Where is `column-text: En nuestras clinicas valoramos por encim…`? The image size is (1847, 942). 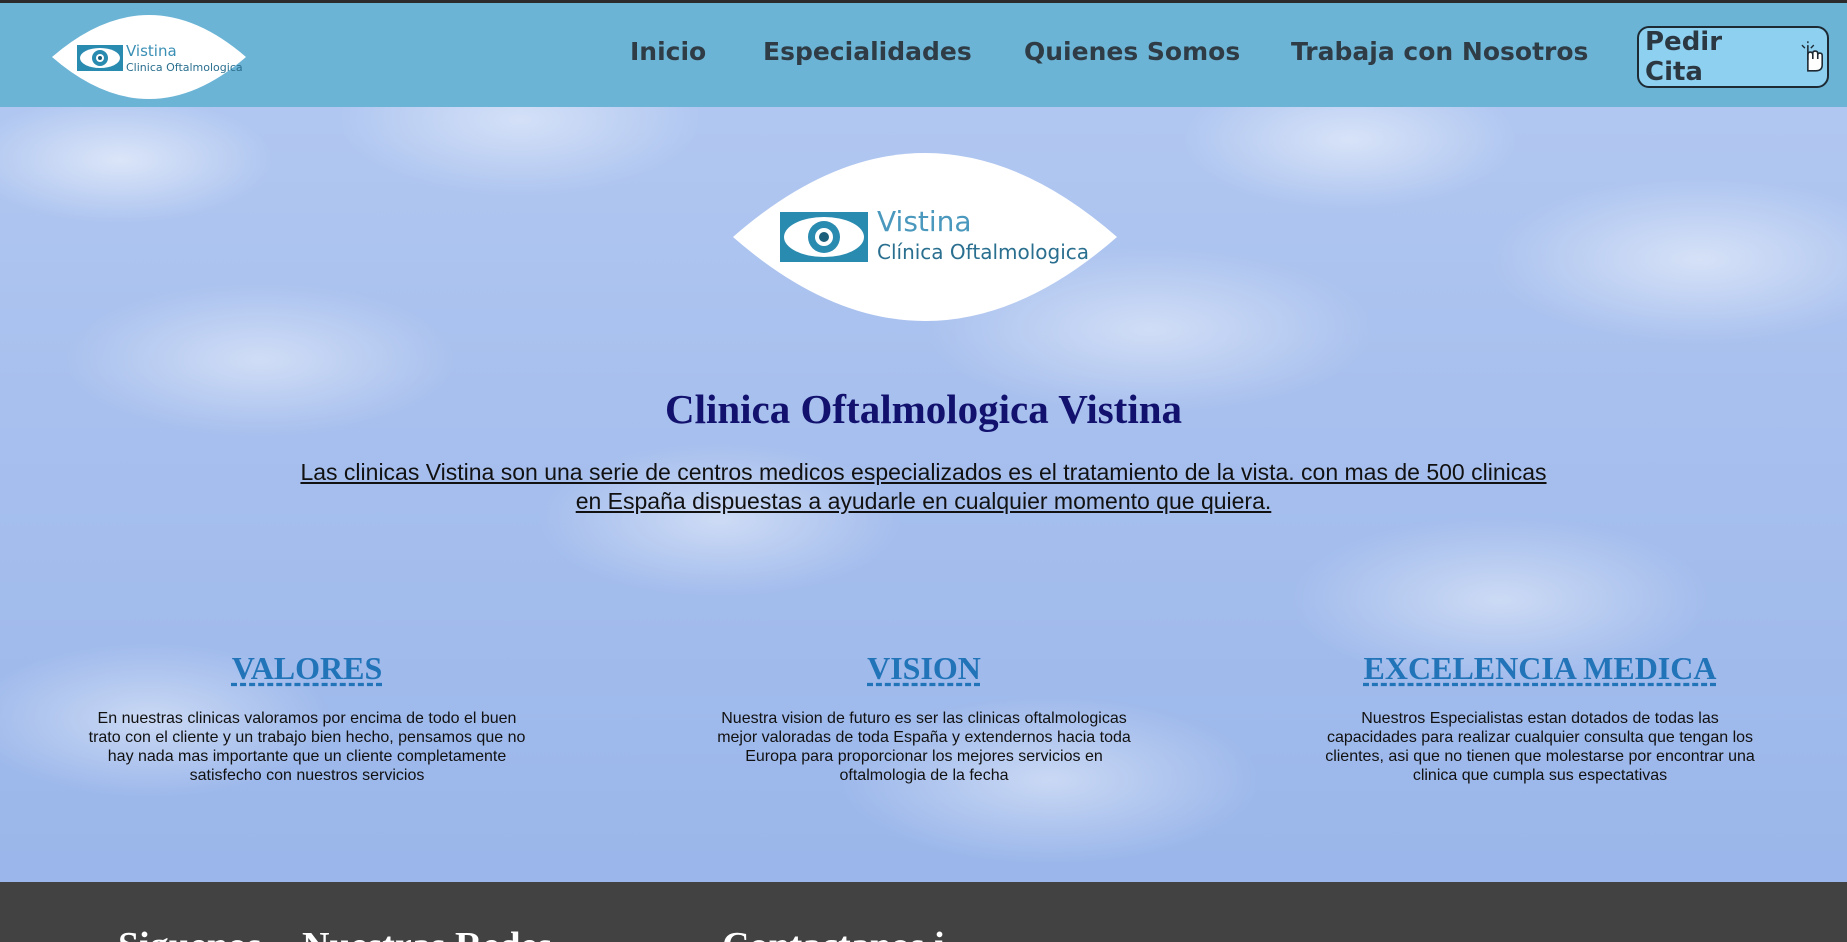 column-text: En nuestras clinicas valoramos por encim… is located at coordinates (307, 747).